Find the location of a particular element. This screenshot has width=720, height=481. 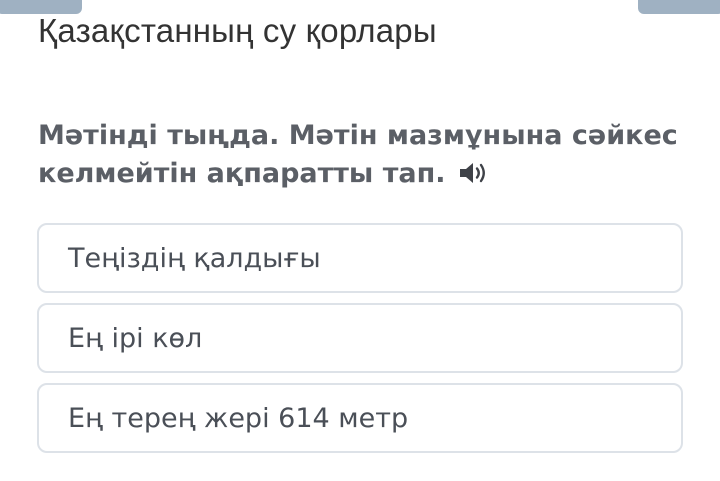

answer-option-1: Теңіздің қалдығы is located at coordinates (360, 258).